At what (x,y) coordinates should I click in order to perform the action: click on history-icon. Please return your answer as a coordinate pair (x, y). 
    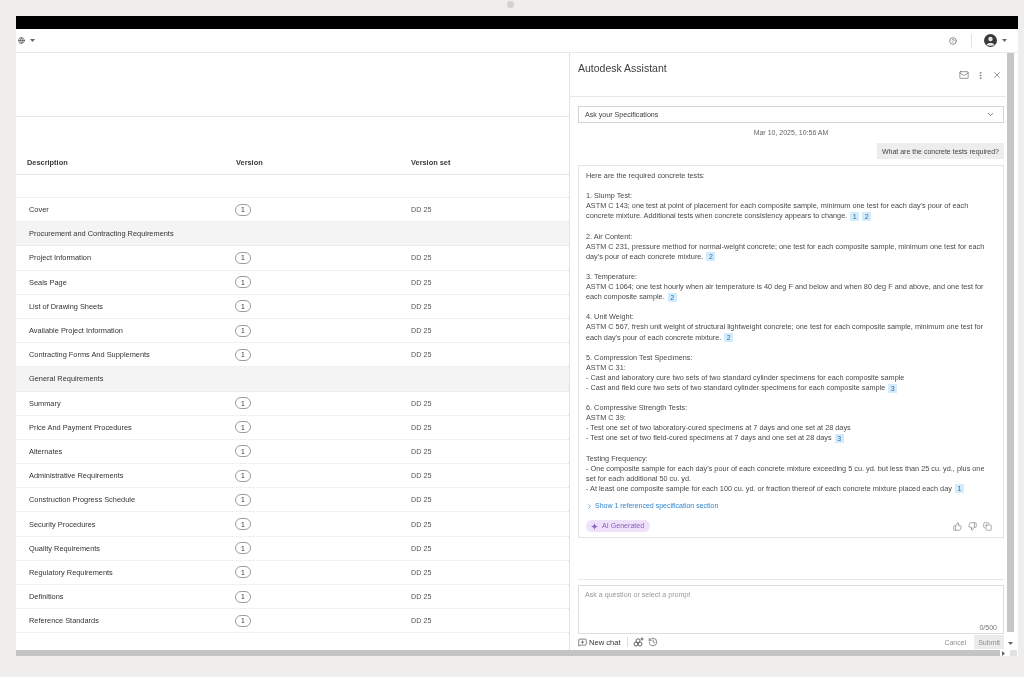
    Looking at the image, I should click on (652, 642).